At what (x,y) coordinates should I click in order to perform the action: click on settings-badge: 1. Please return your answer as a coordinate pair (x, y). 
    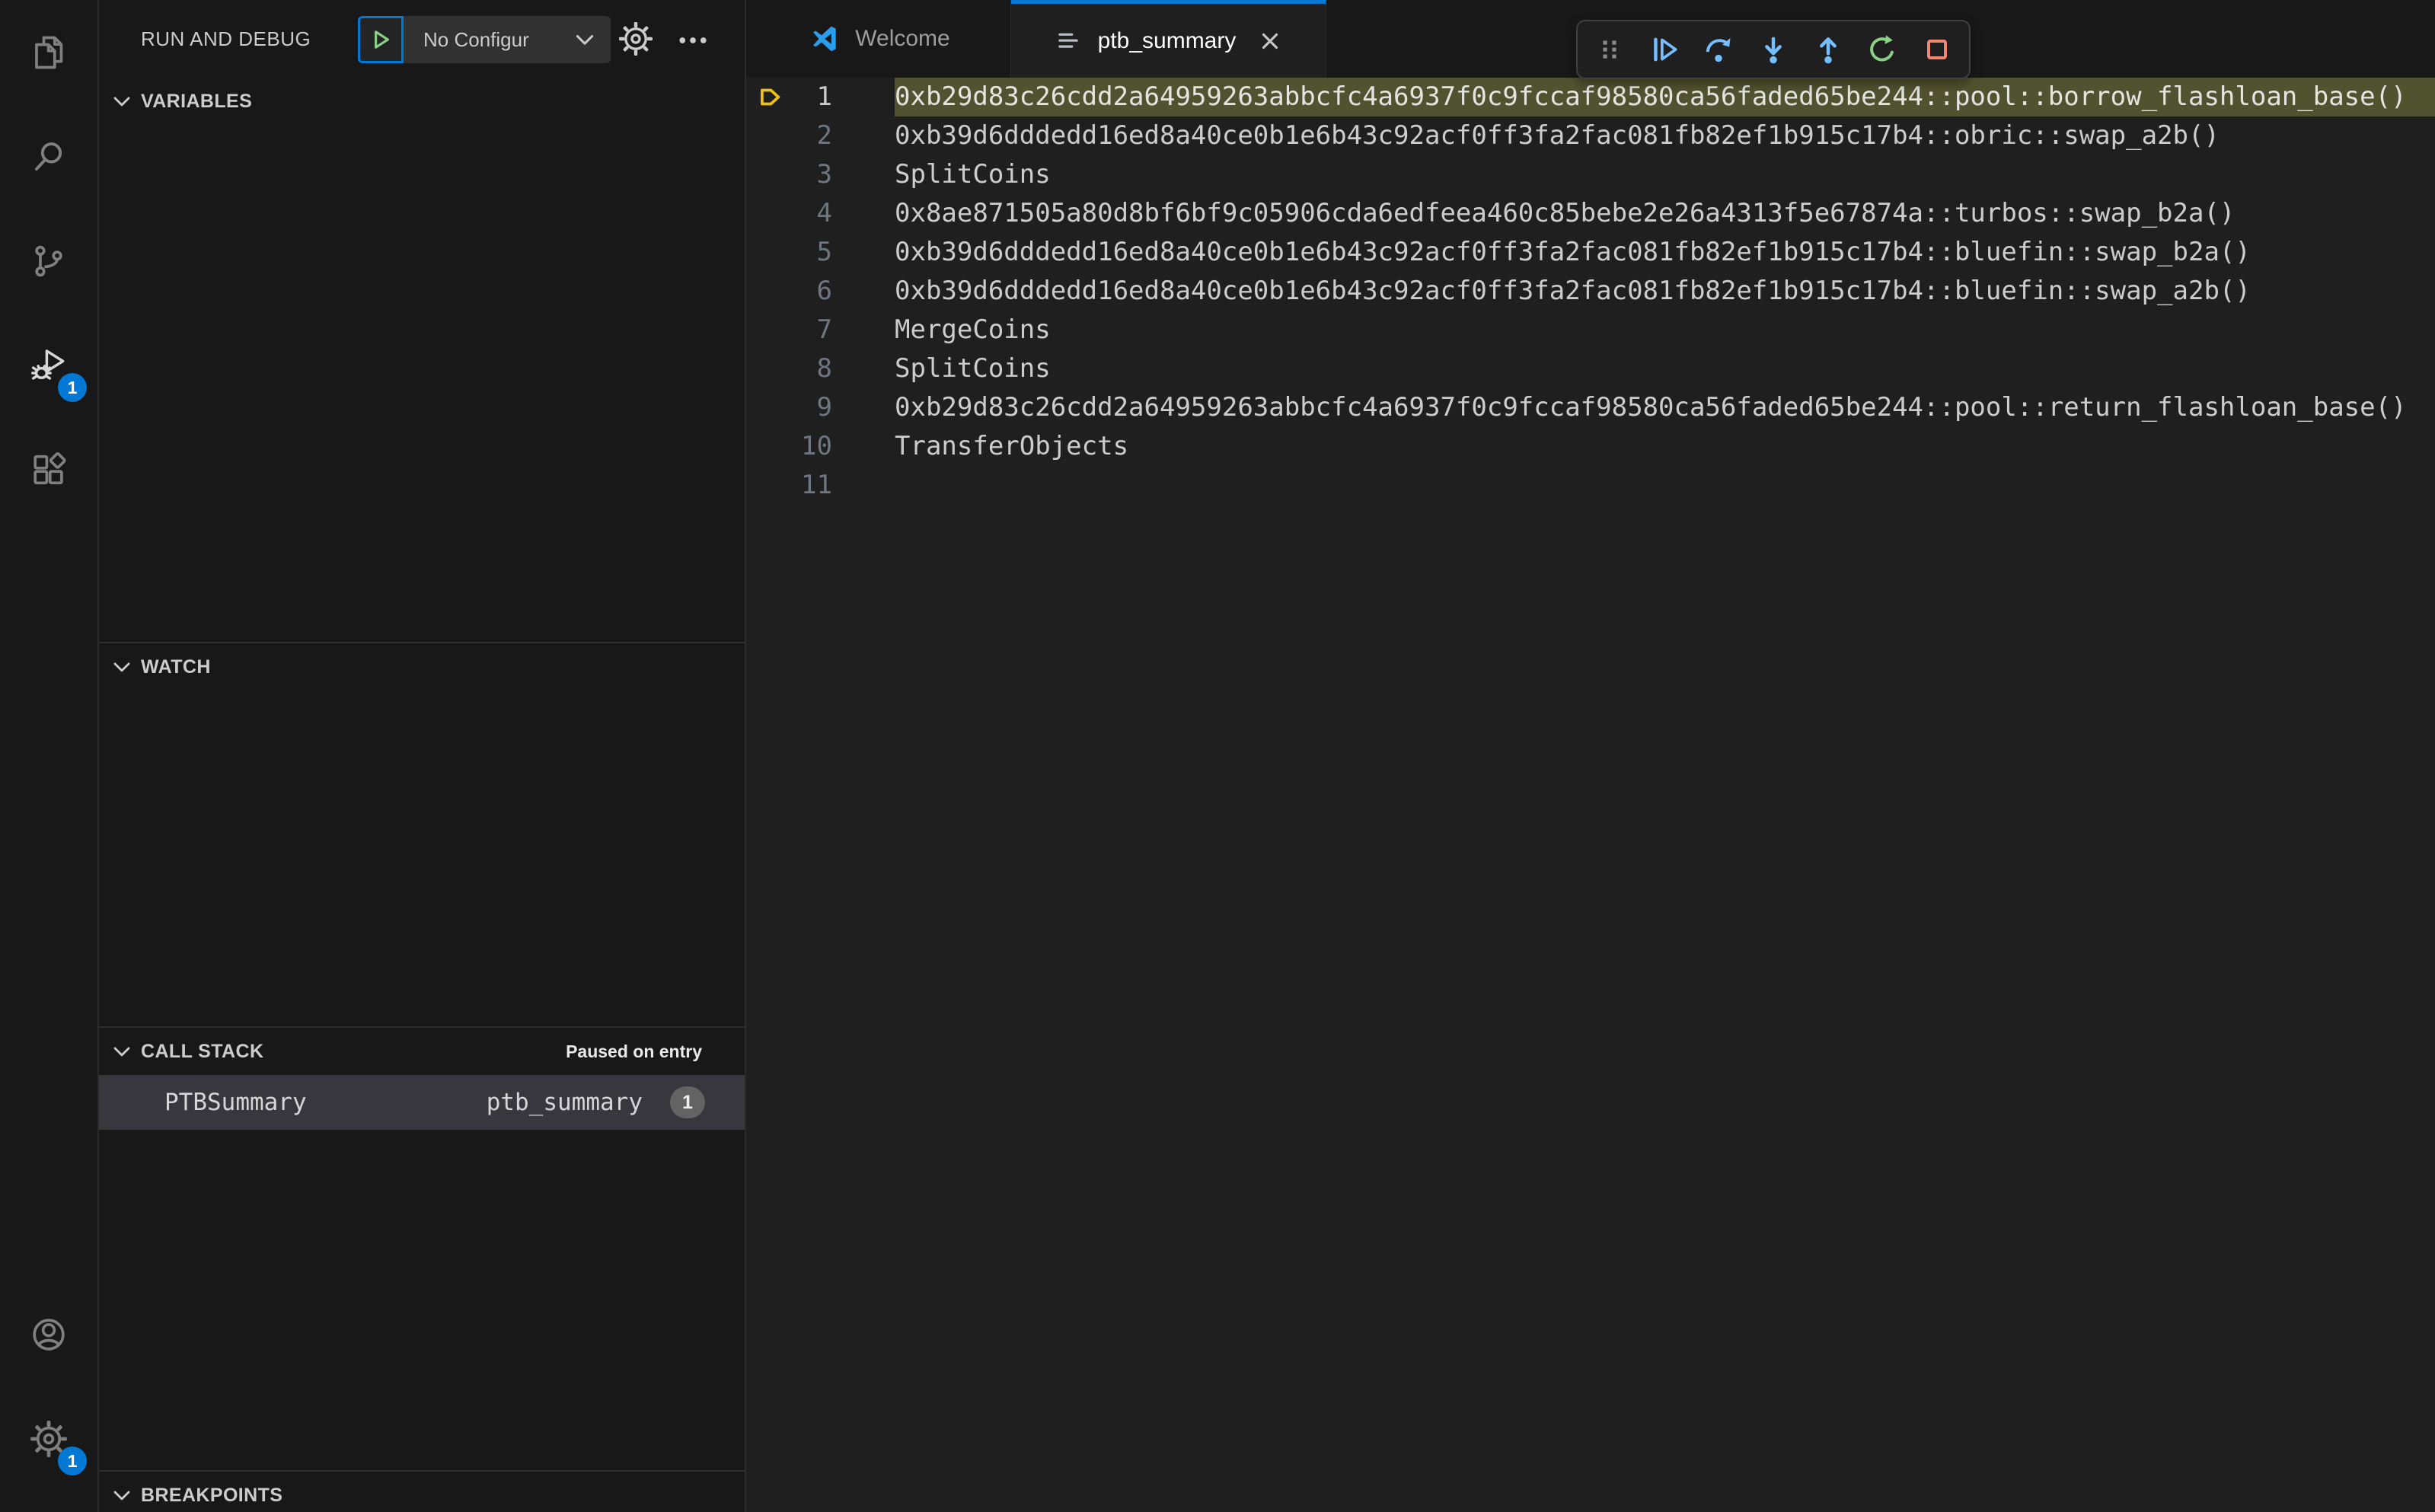
    Looking at the image, I should click on (72, 1461).